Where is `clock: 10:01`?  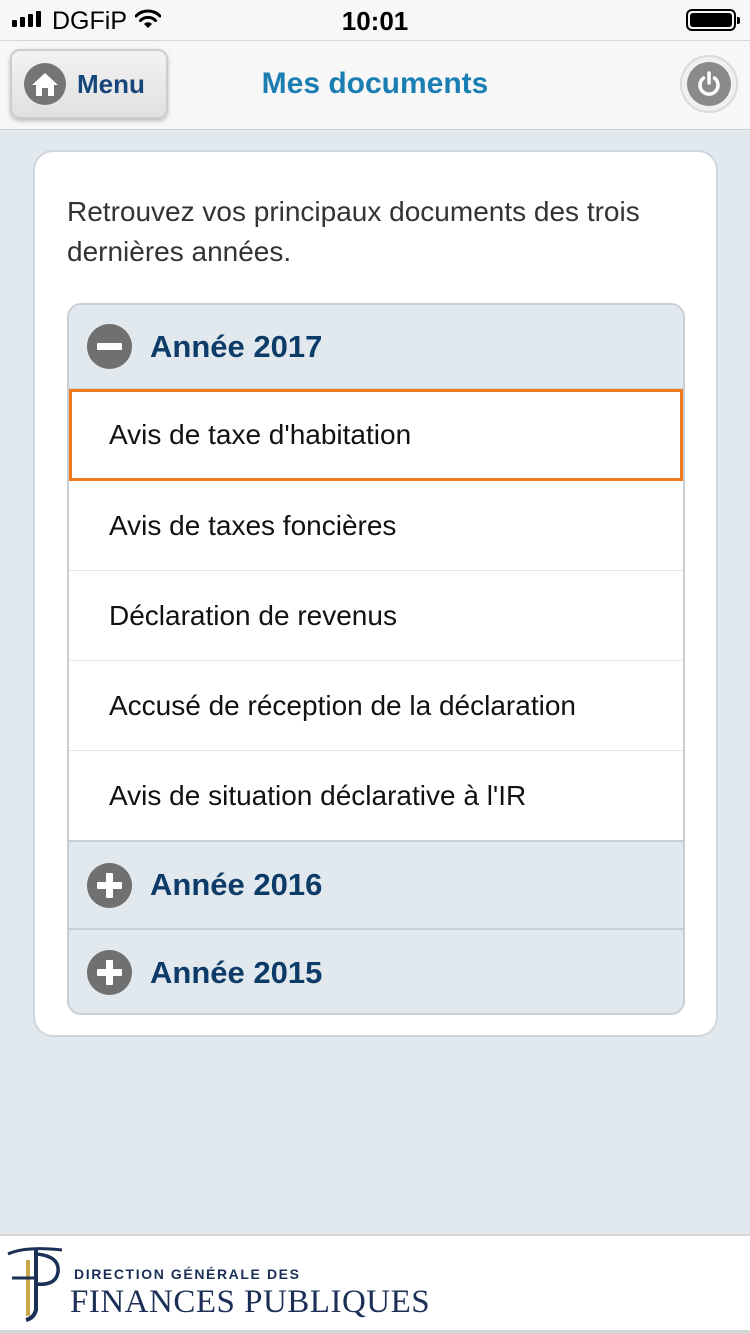
clock: 10:01 is located at coordinates (375, 21).